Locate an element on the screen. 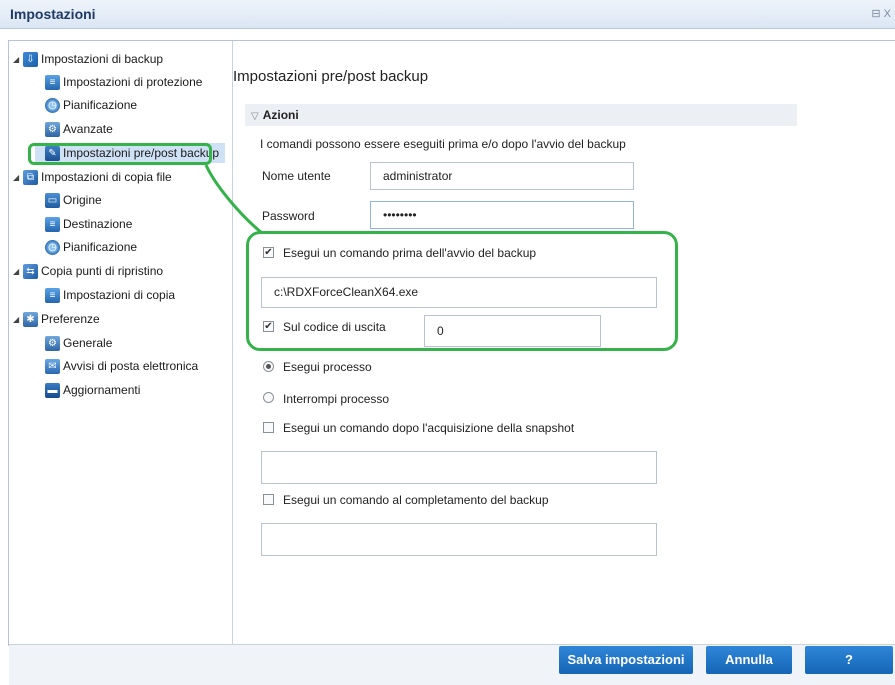 The height and width of the screenshot is (685, 895). section-title: Impostazioni pre/post backup is located at coordinates (331, 76).